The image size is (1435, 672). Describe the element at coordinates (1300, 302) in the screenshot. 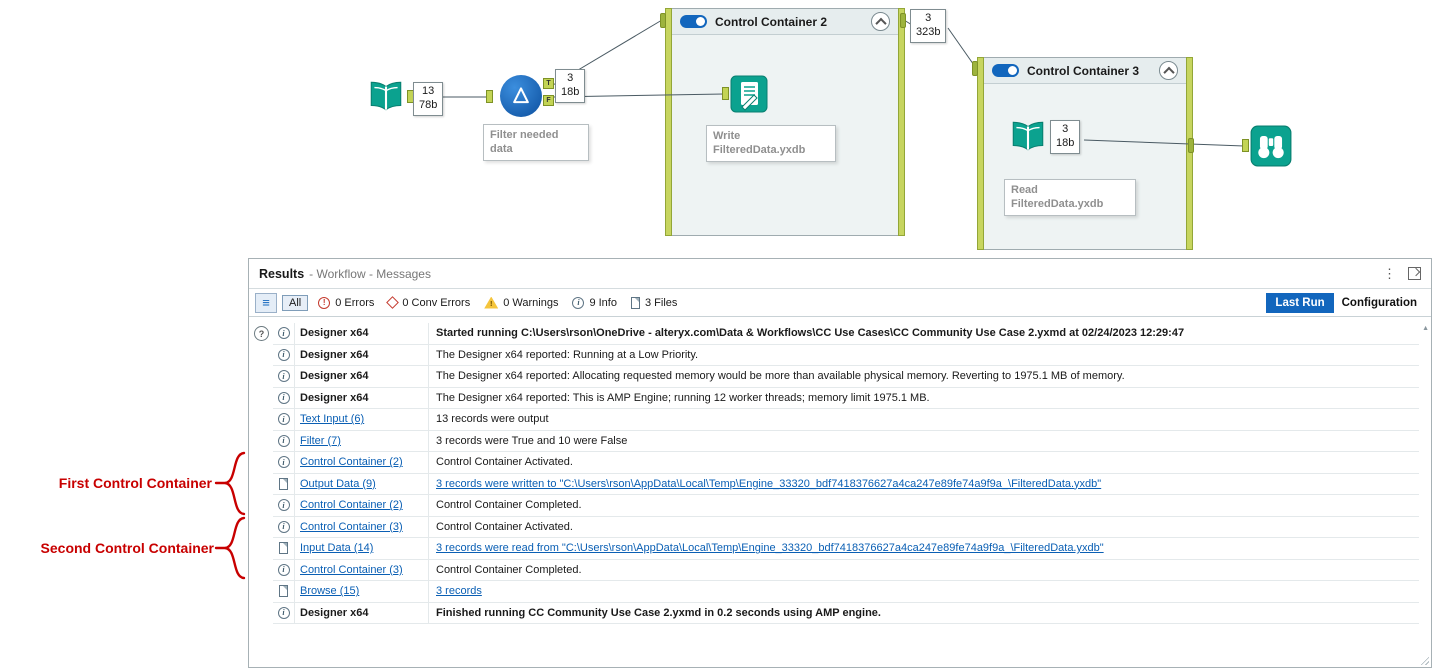

I see `last-run-tab: Last Run` at that location.